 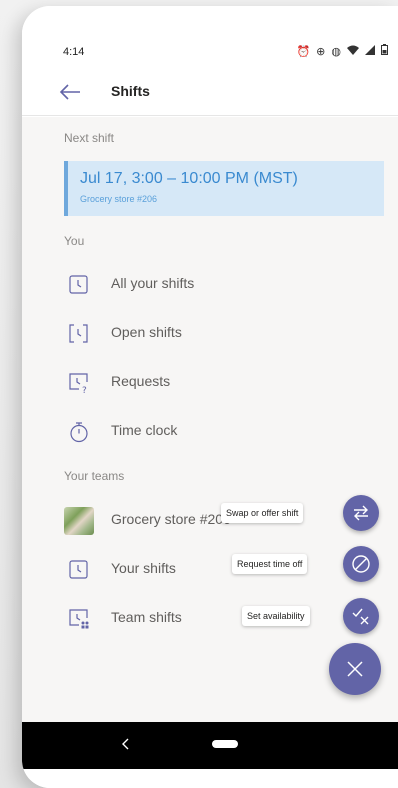 What do you see at coordinates (353, 51) in the screenshot?
I see `wifi-icon` at bounding box center [353, 51].